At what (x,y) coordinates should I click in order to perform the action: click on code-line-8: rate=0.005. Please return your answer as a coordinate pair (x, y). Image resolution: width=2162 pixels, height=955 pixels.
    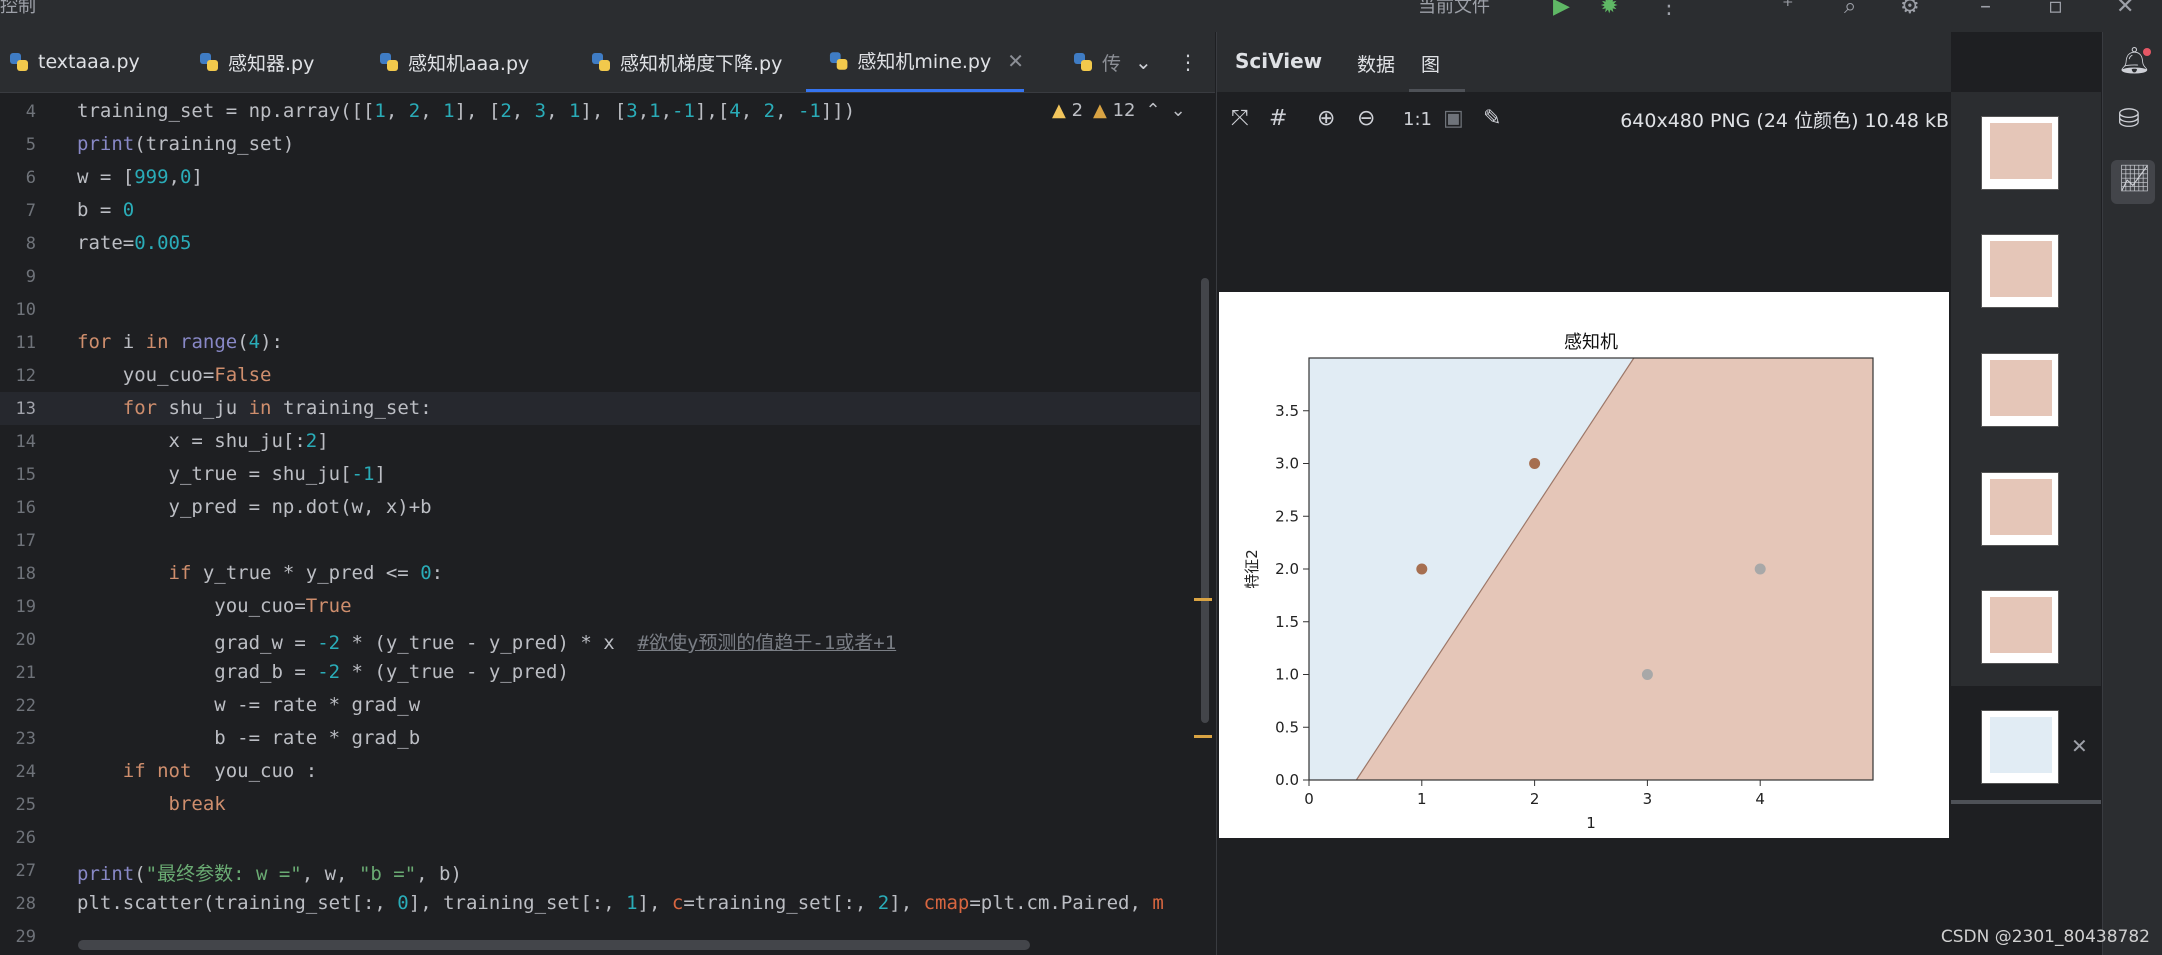
    Looking at the image, I should click on (134, 243).